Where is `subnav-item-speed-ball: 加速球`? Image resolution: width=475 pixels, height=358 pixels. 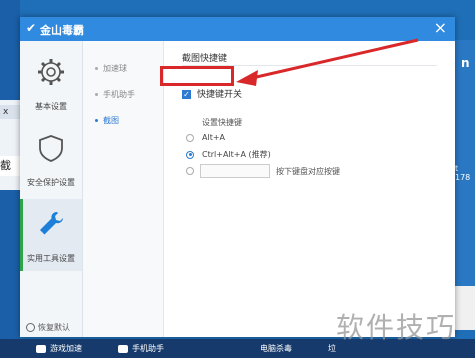 subnav-item-speed-ball: 加速球 is located at coordinates (111, 68).